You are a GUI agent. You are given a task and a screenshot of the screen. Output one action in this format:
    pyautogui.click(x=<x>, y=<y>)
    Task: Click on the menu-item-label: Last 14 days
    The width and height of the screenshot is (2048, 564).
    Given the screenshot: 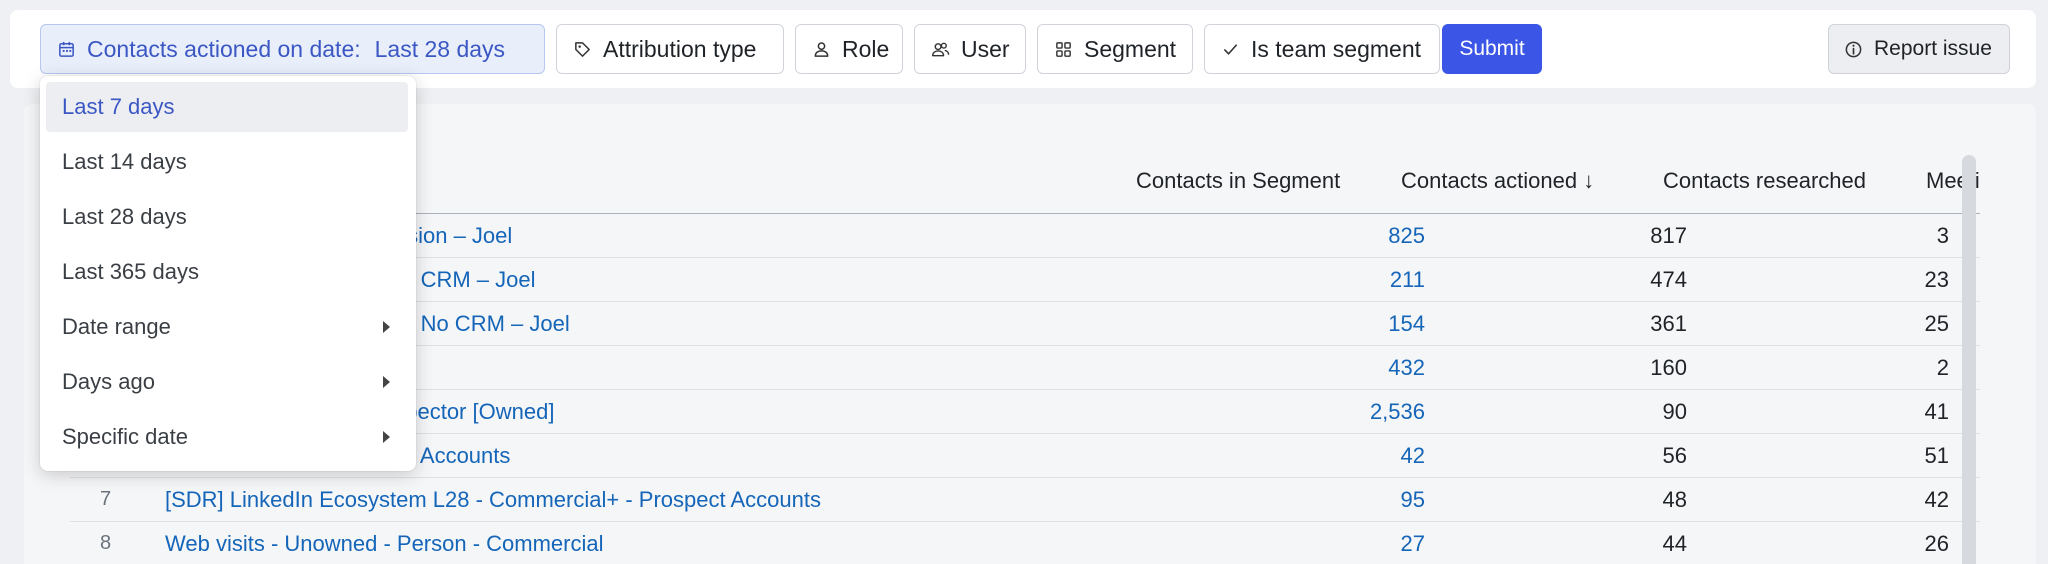 What is the action you would take?
    pyautogui.click(x=124, y=161)
    